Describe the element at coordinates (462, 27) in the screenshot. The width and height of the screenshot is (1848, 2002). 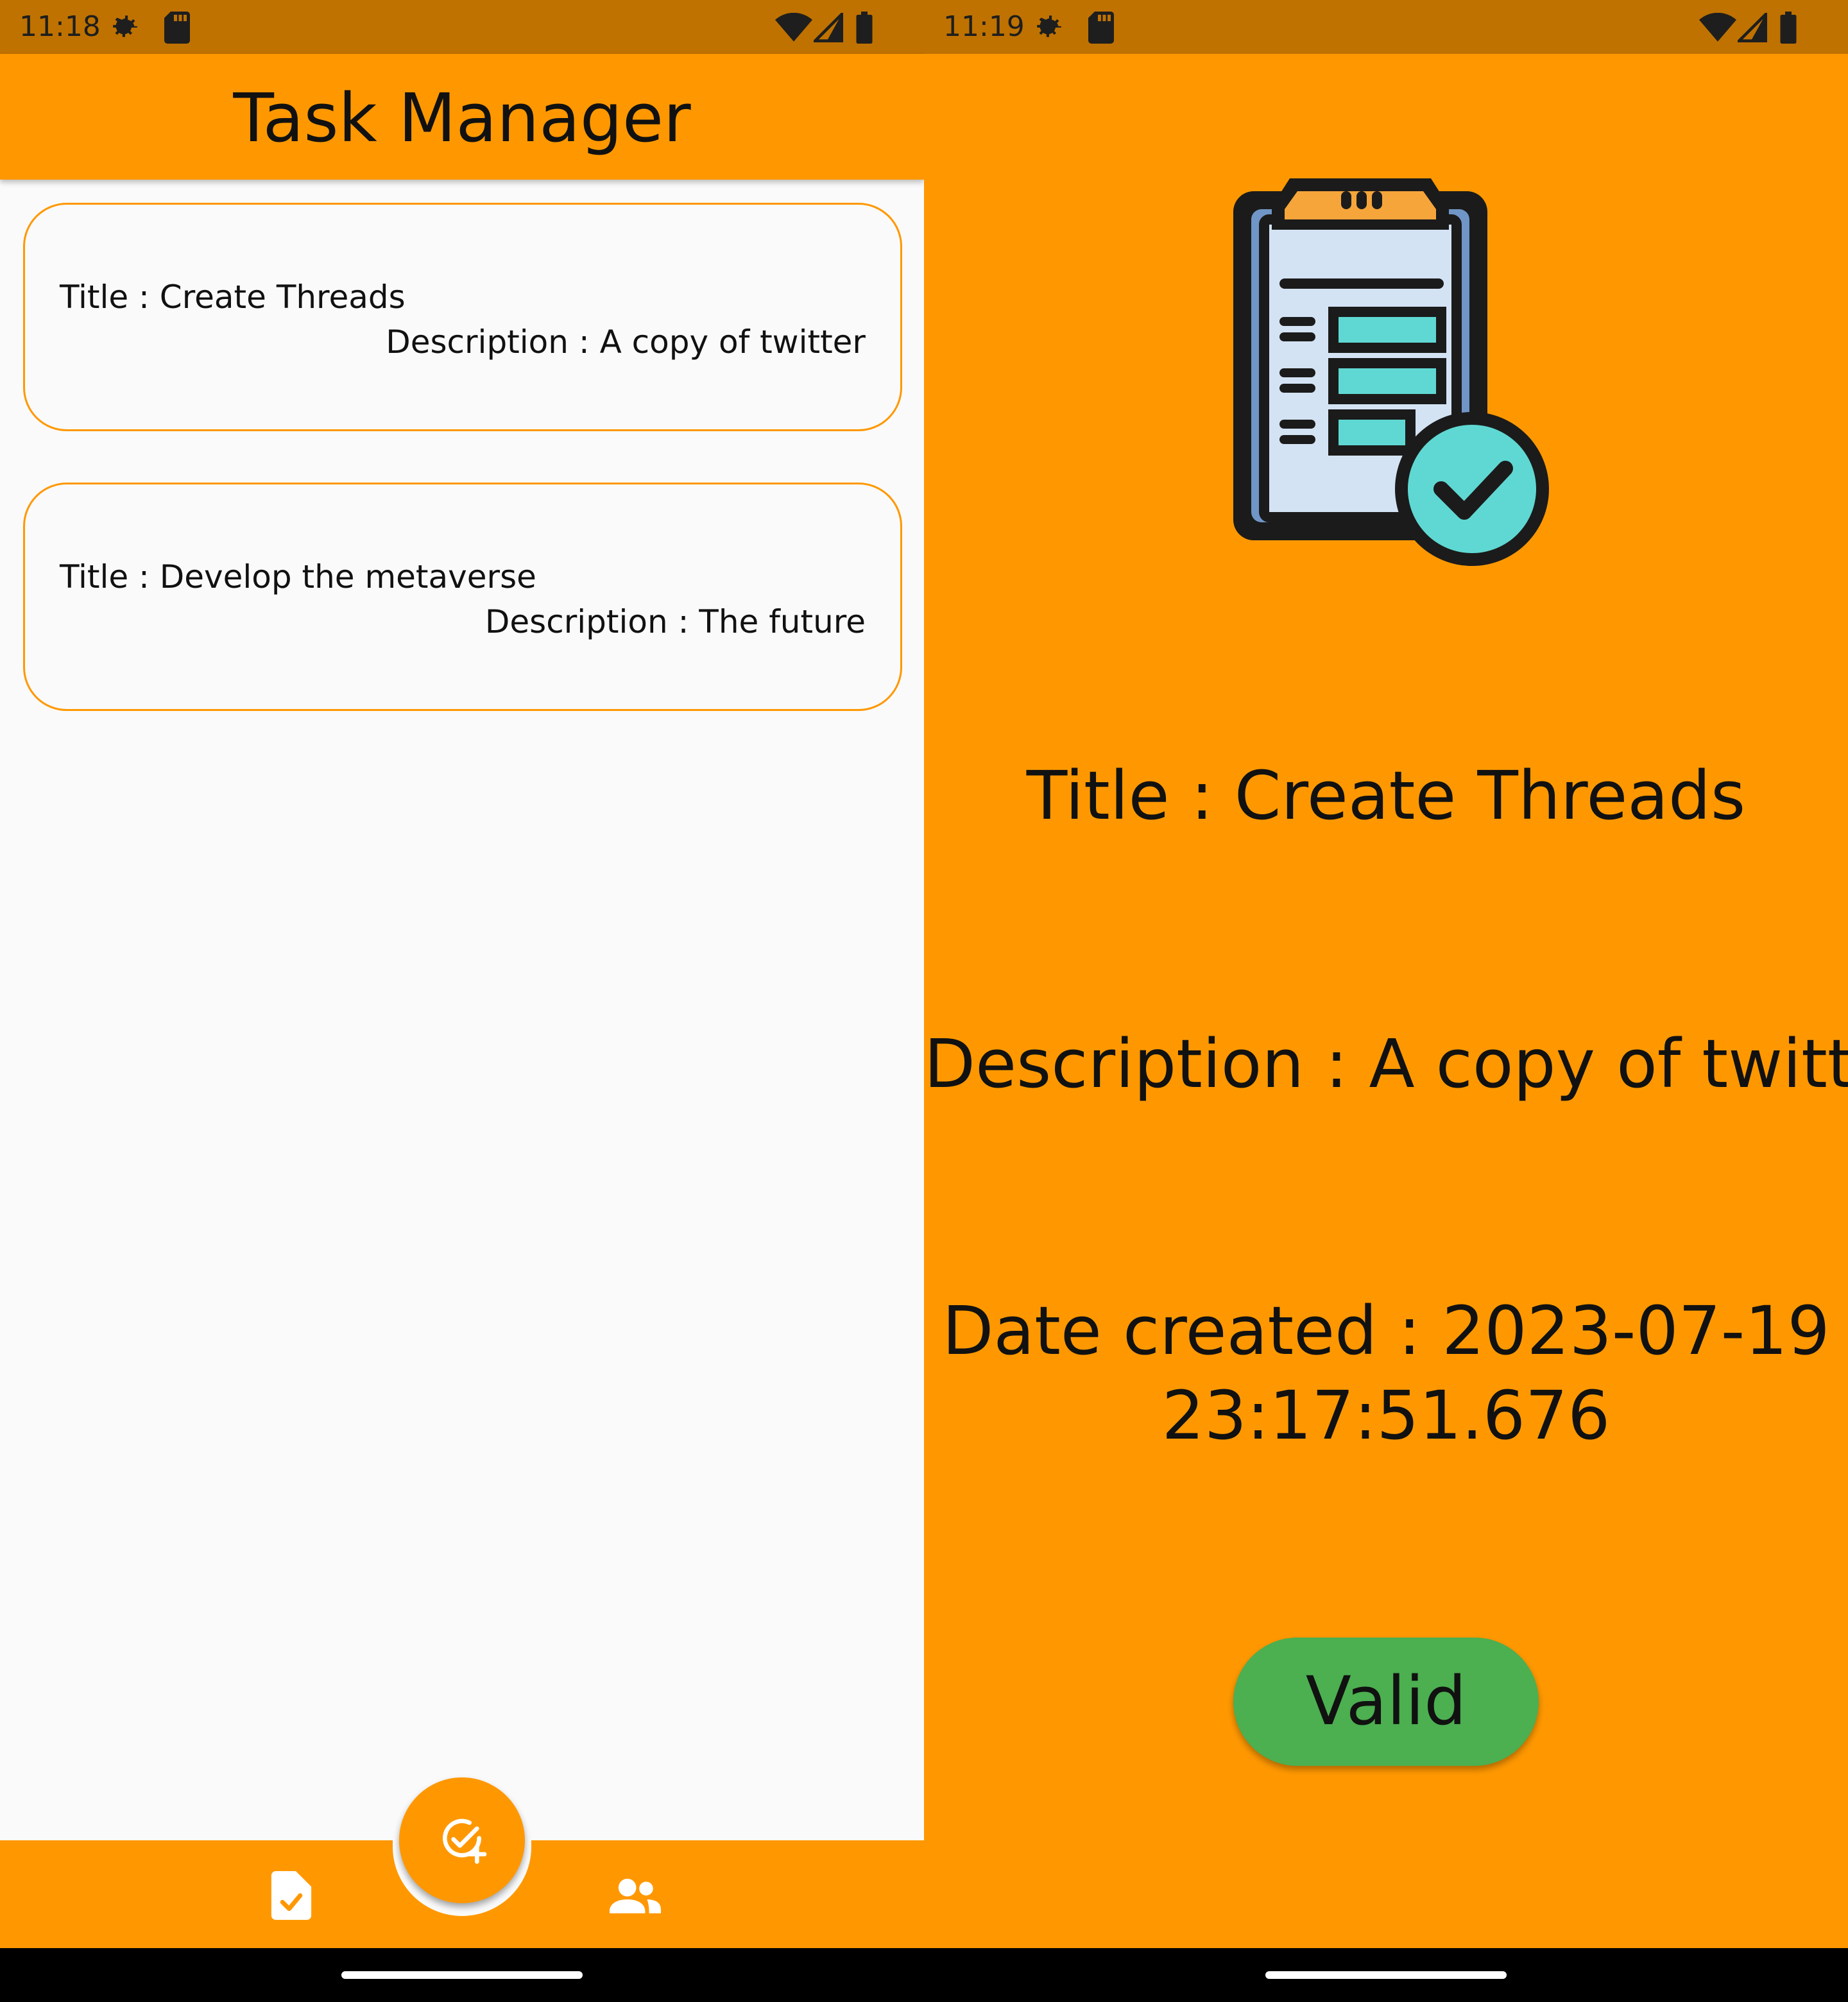
I see `status-bar: 11:18` at that location.